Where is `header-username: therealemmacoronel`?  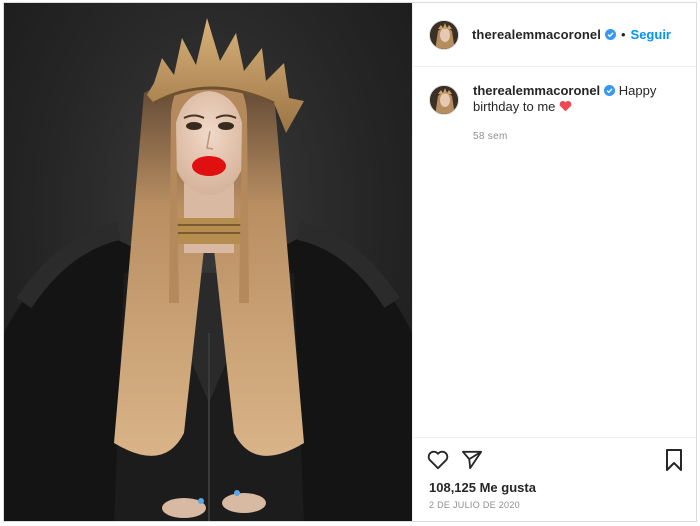
header-username: therealemmacoronel is located at coordinates (536, 34).